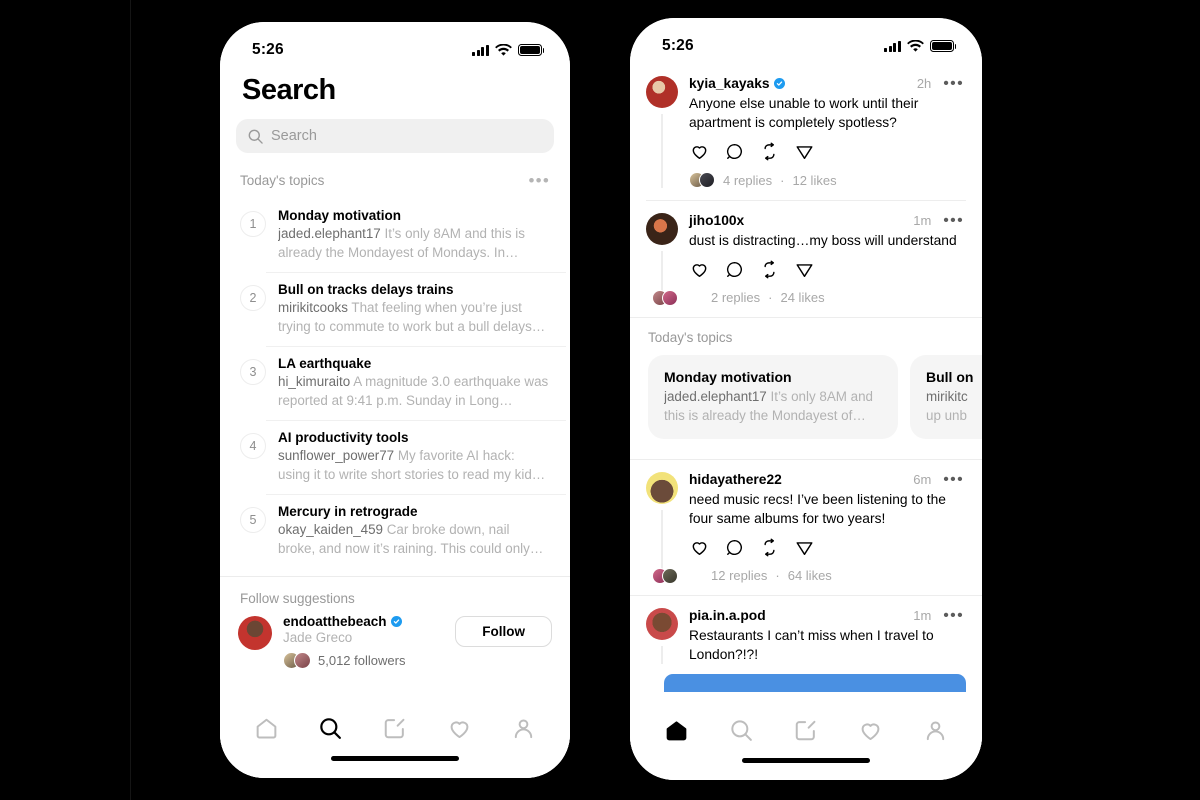 The width and height of the screenshot is (1200, 800). I want to click on verified-badge-icon, so click(779, 83).